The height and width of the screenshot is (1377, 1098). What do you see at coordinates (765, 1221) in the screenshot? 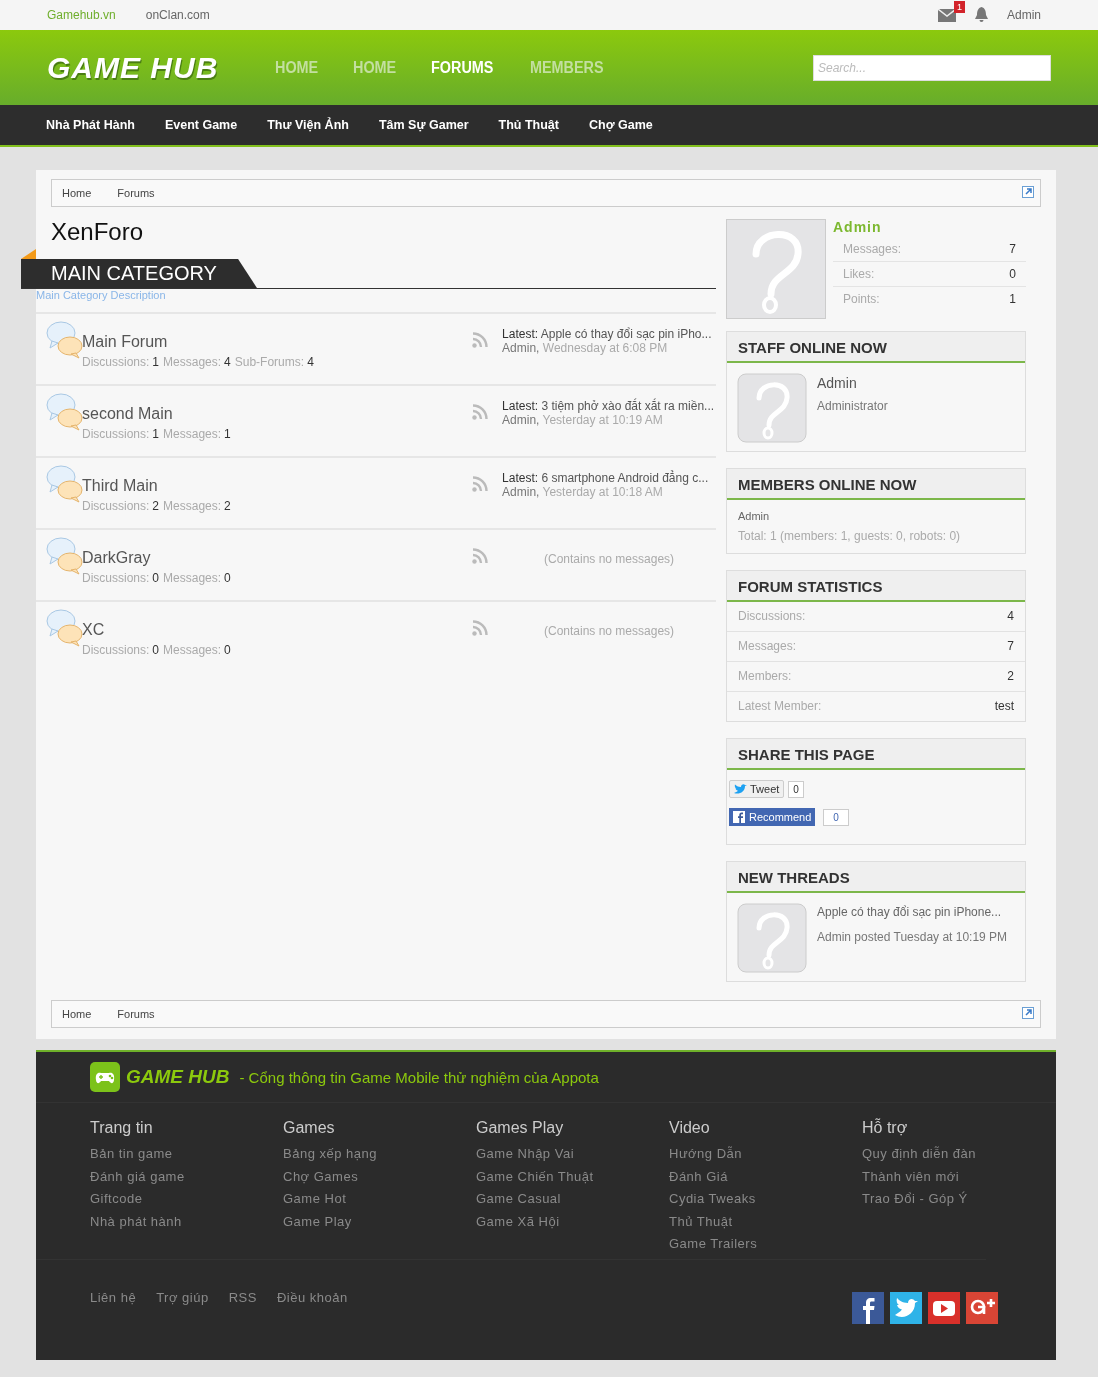
I see `footer-link: Thủ Thuật` at bounding box center [765, 1221].